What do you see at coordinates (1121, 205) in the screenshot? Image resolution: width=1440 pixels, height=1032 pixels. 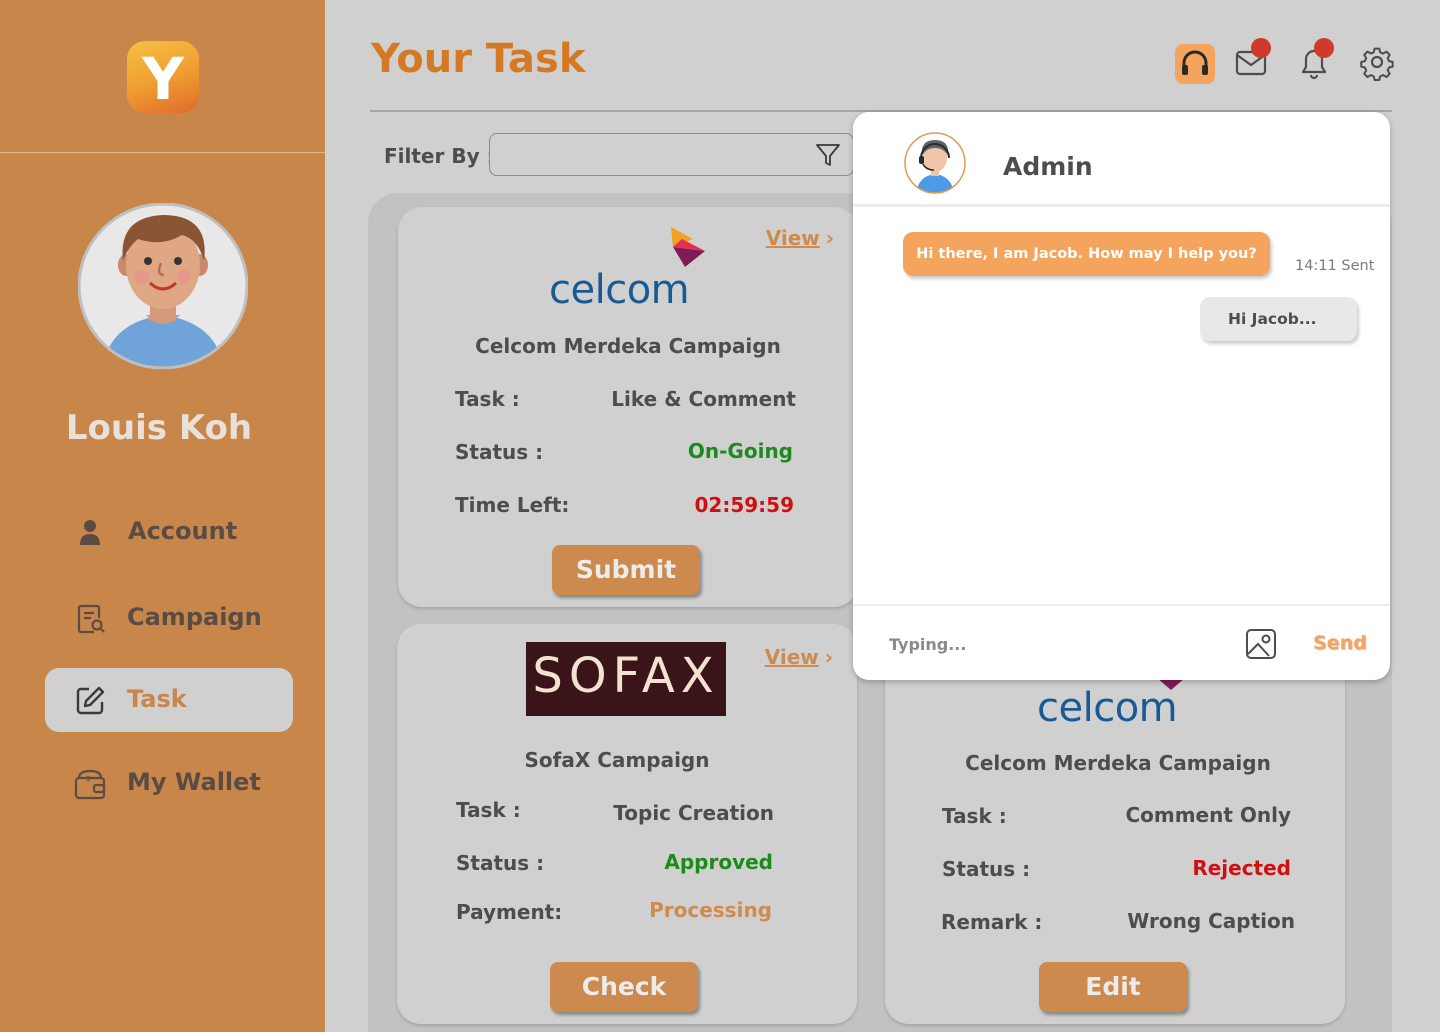 I see `chat-header-divider` at bounding box center [1121, 205].